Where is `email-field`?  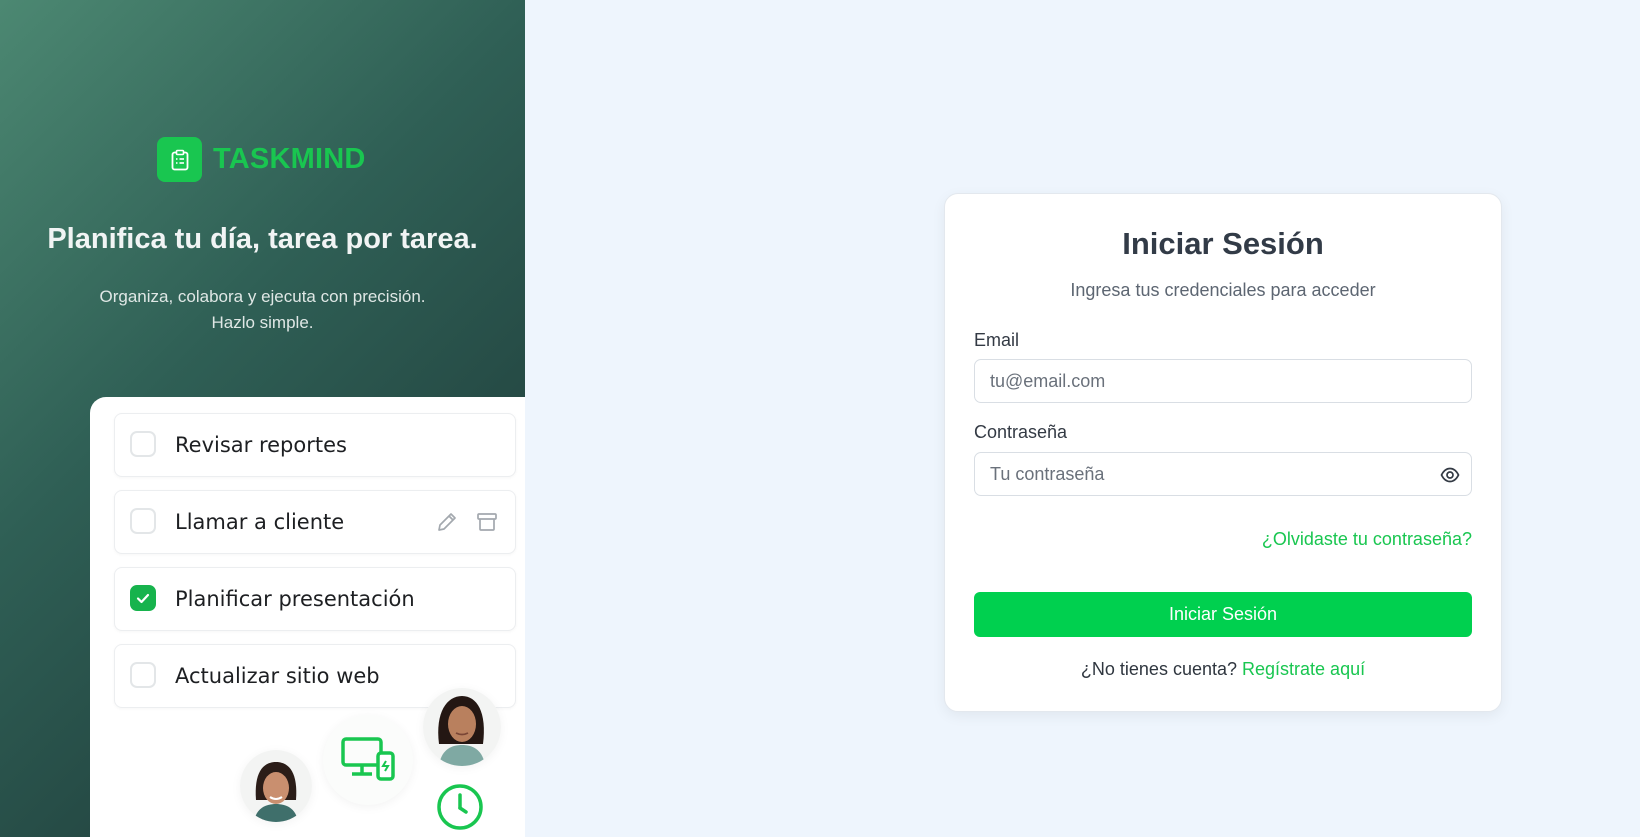 email-field is located at coordinates (1202, 381).